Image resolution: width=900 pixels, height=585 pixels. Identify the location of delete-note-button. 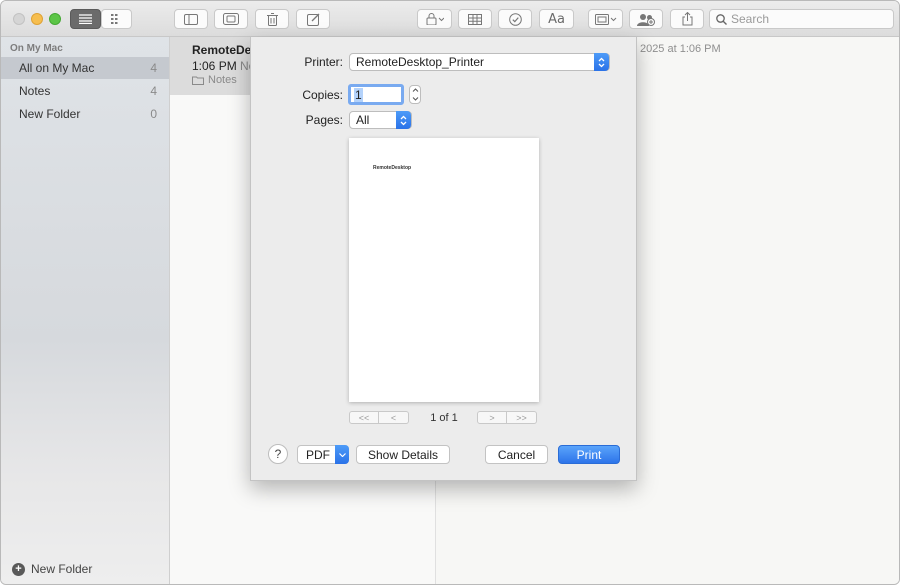
(272, 19).